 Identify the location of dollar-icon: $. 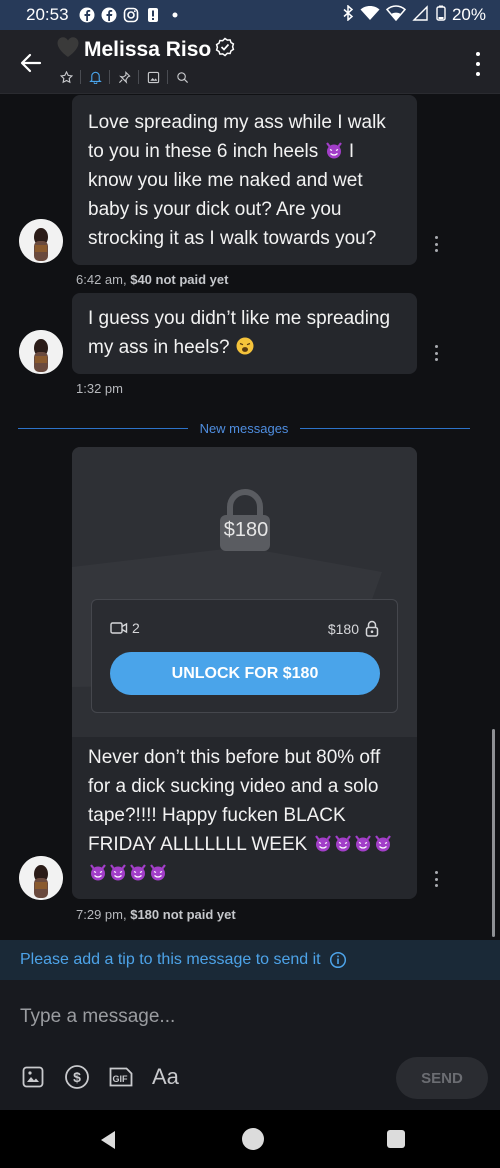
(77, 1077).